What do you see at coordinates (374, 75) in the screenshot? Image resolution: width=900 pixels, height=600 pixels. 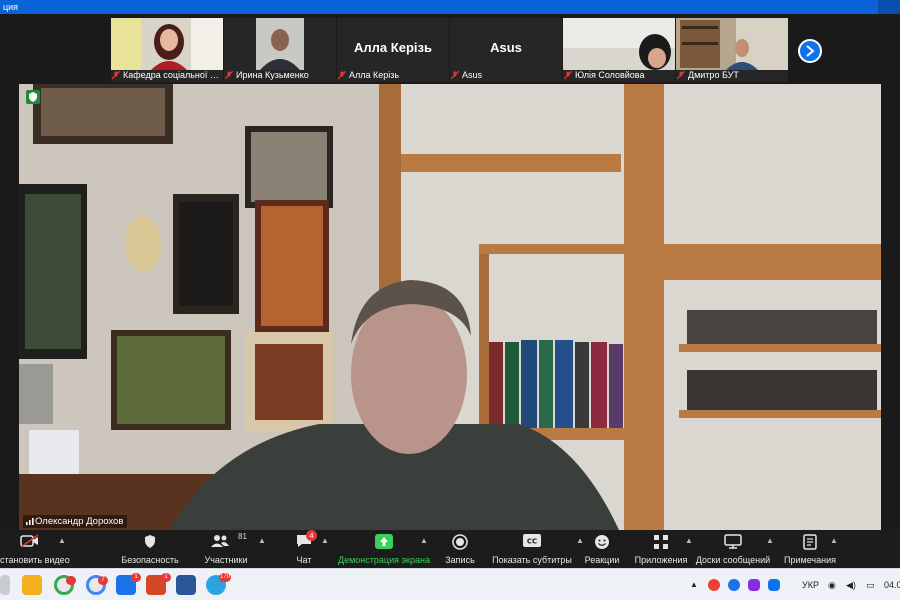 I see `participant-name: Алла Керізь` at bounding box center [374, 75].